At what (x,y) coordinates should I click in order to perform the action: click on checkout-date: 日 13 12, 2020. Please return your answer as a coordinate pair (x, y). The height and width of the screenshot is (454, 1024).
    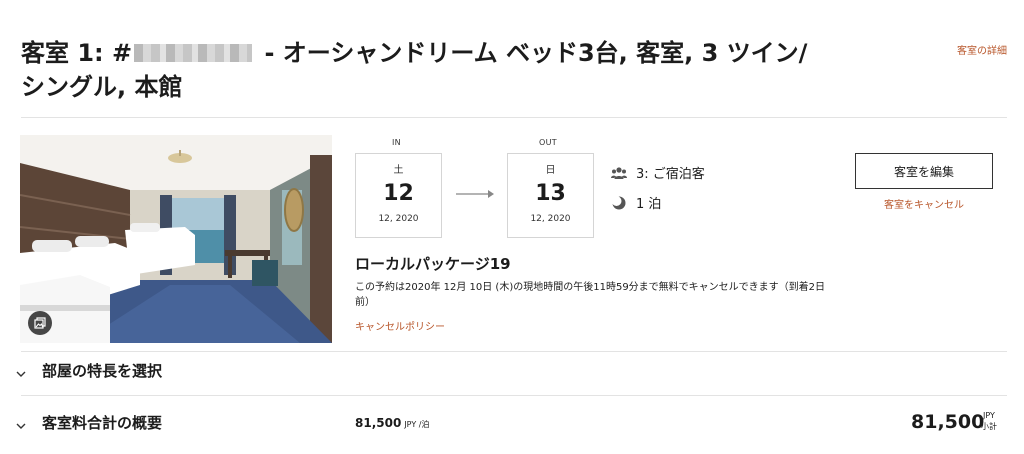
    Looking at the image, I should click on (550, 195).